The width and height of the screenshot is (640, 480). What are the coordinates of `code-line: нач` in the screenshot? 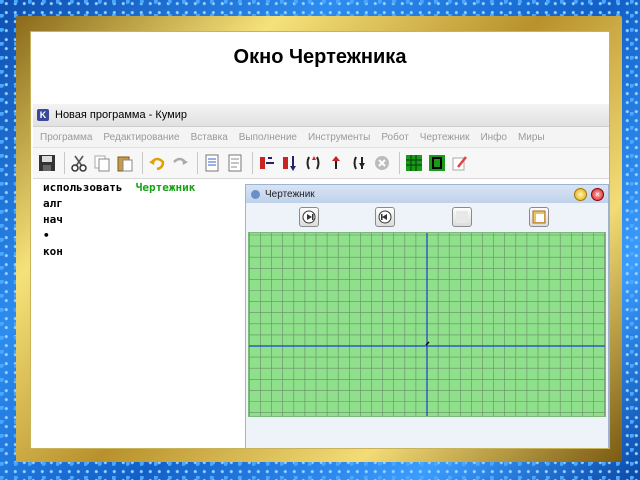 It's located at (140, 220).